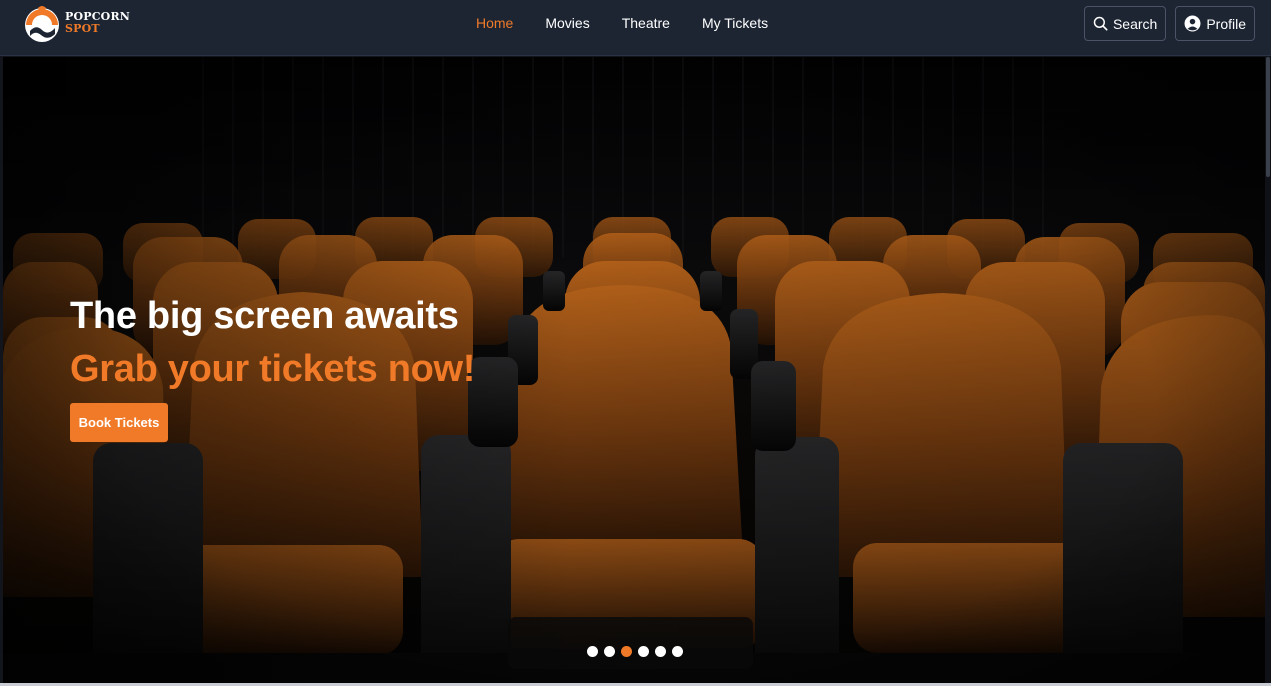 Image resolution: width=1271 pixels, height=686 pixels. I want to click on search-icon, so click(1100, 23).